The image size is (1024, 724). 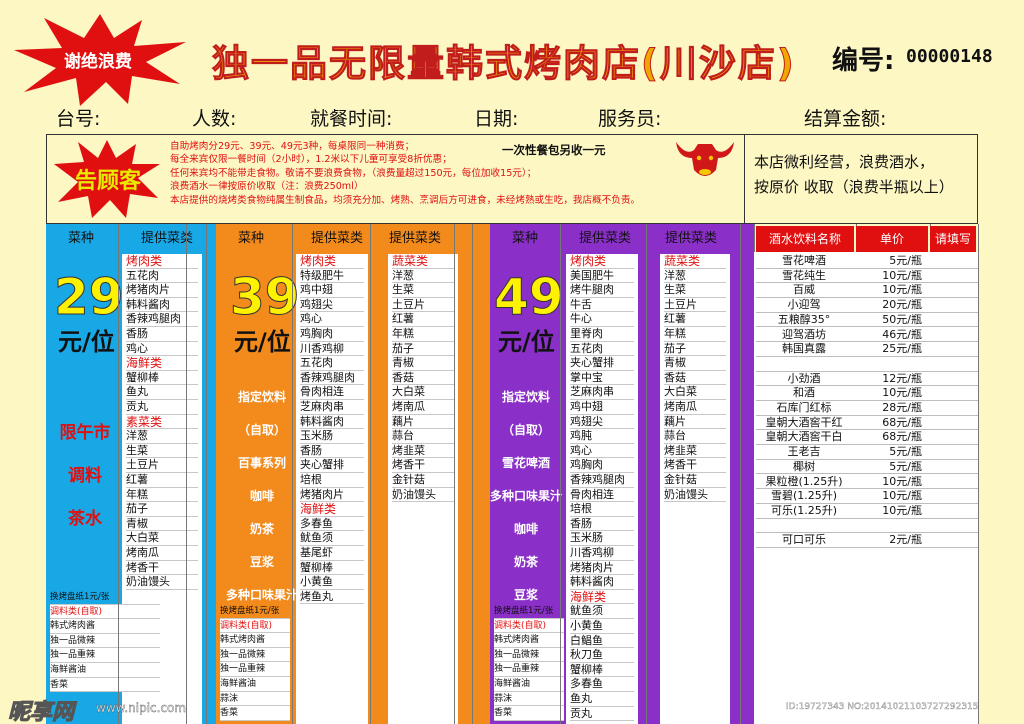 What do you see at coordinates (602, 436) in the screenshot?
I see `menu-item: 鸡肫` at bounding box center [602, 436].